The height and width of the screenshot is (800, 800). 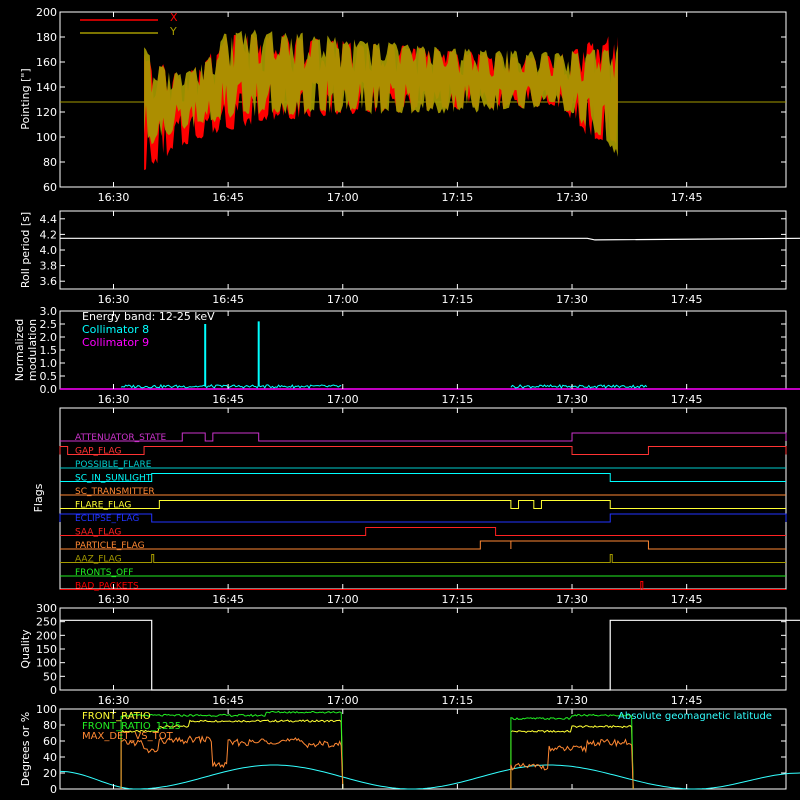 I want to click on flag-line-flare-flag, so click(x=423, y=504).